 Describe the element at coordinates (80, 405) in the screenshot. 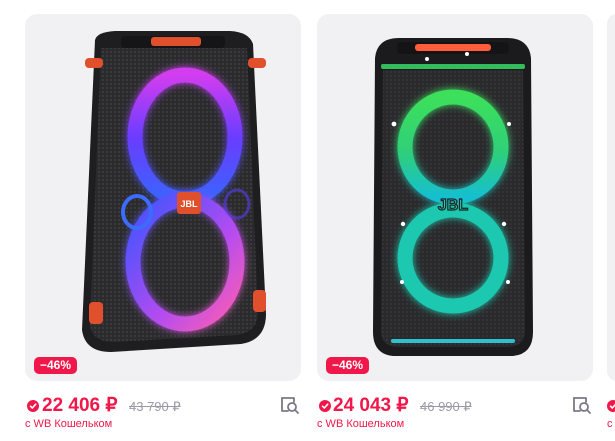

I see `current-price: 22 406 ₽` at that location.